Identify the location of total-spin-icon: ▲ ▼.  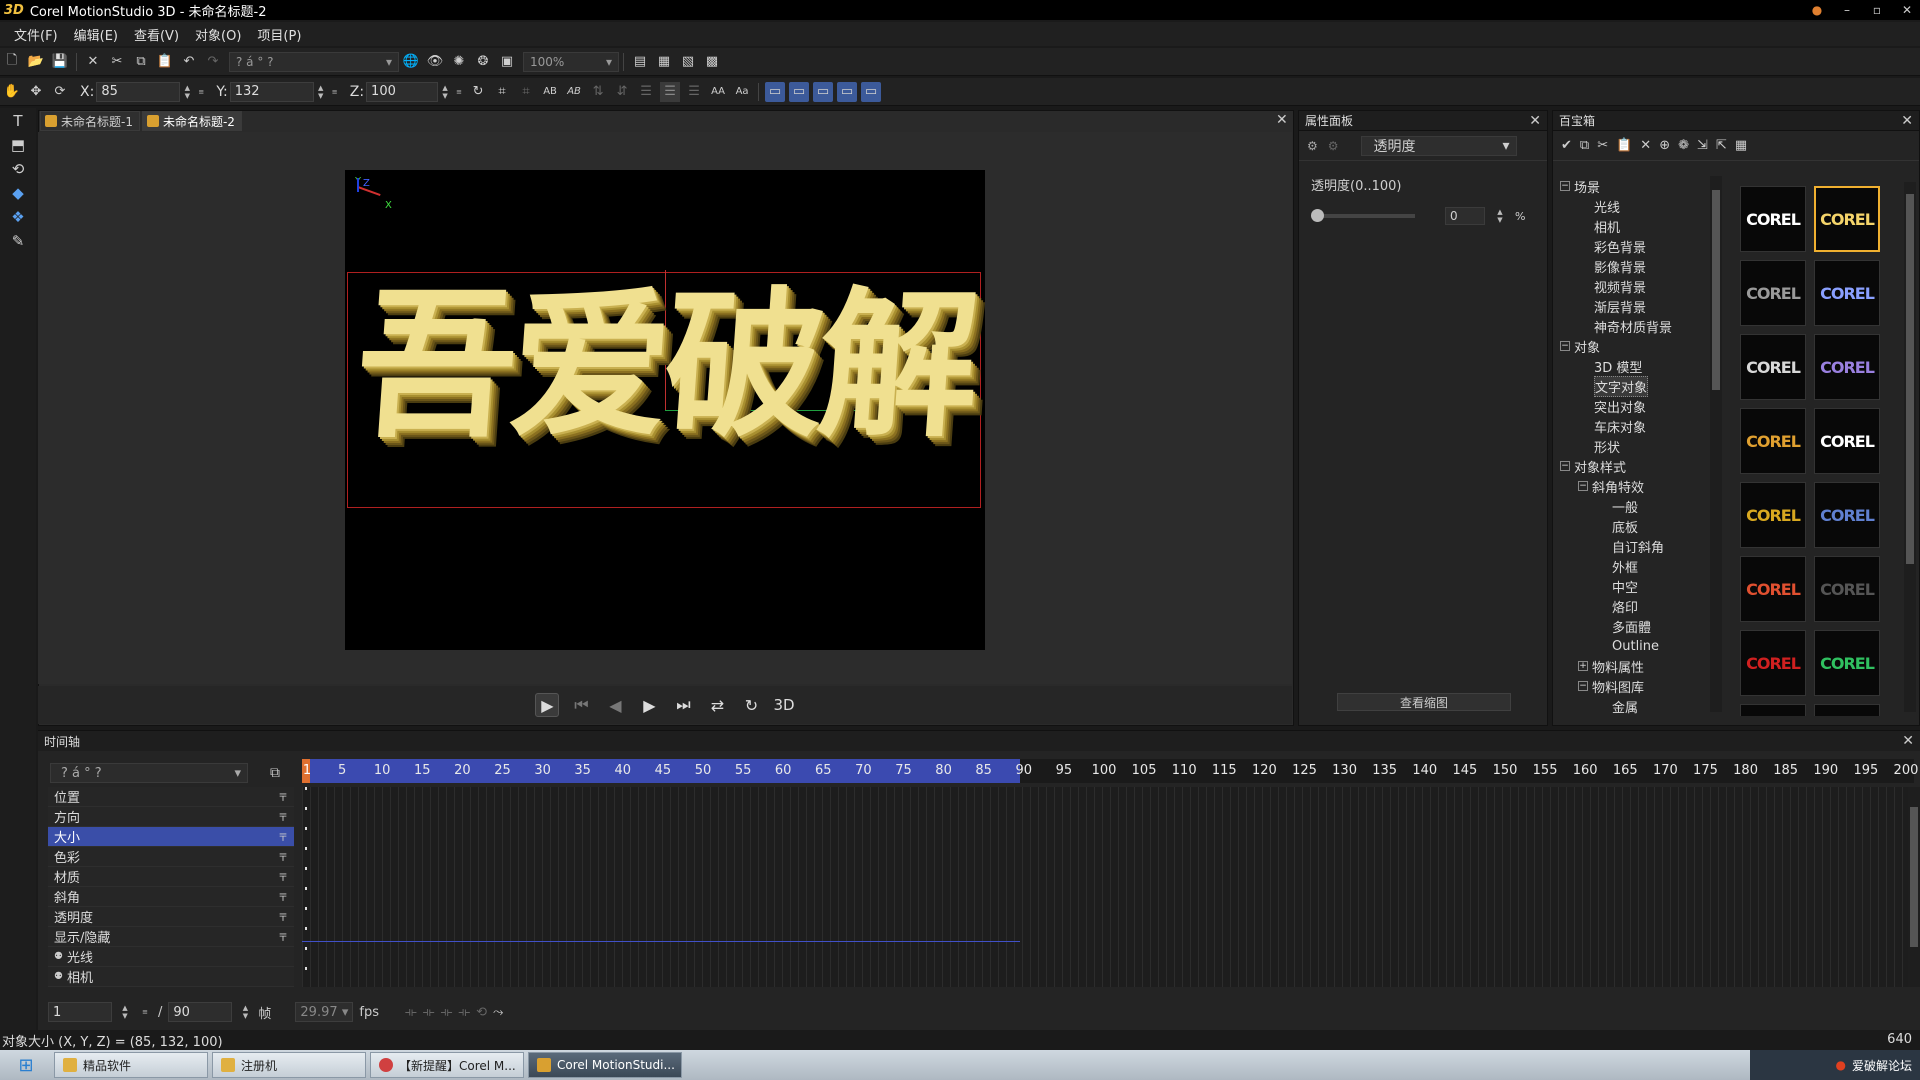
(245, 1012).